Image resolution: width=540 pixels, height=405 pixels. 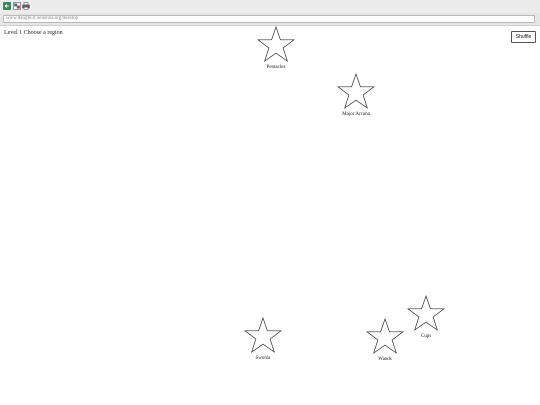 What do you see at coordinates (17, 6) in the screenshot?
I see `translate-icon` at bounding box center [17, 6].